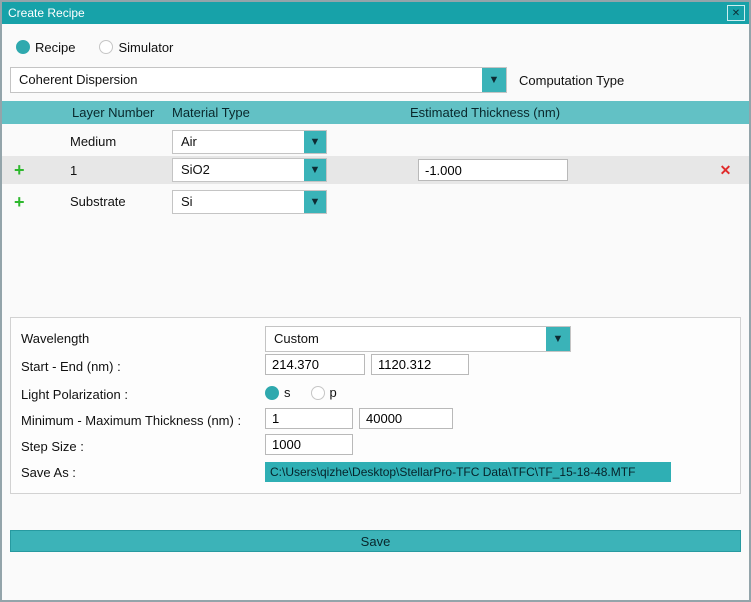 The image size is (751, 602). I want to click on table-row-layer-1: + 1 SiO2 ▼ ✕, so click(375, 170).